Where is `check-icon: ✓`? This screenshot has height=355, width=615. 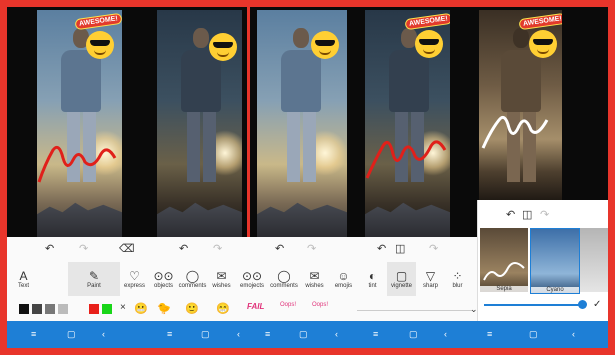
check-icon: ✓ is located at coordinates (597, 304).